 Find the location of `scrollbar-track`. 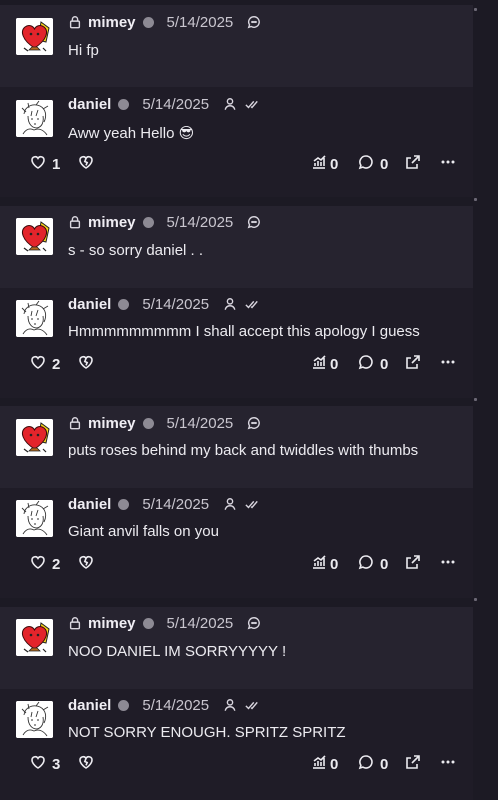

scrollbar-track is located at coordinates (485, 400).